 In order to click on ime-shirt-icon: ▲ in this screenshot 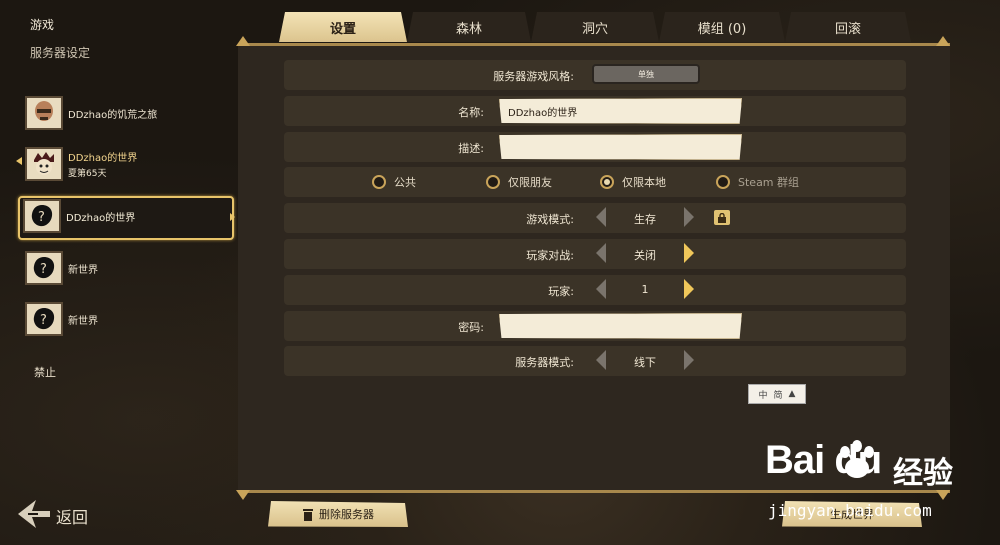, I will do `click(792, 394)`.